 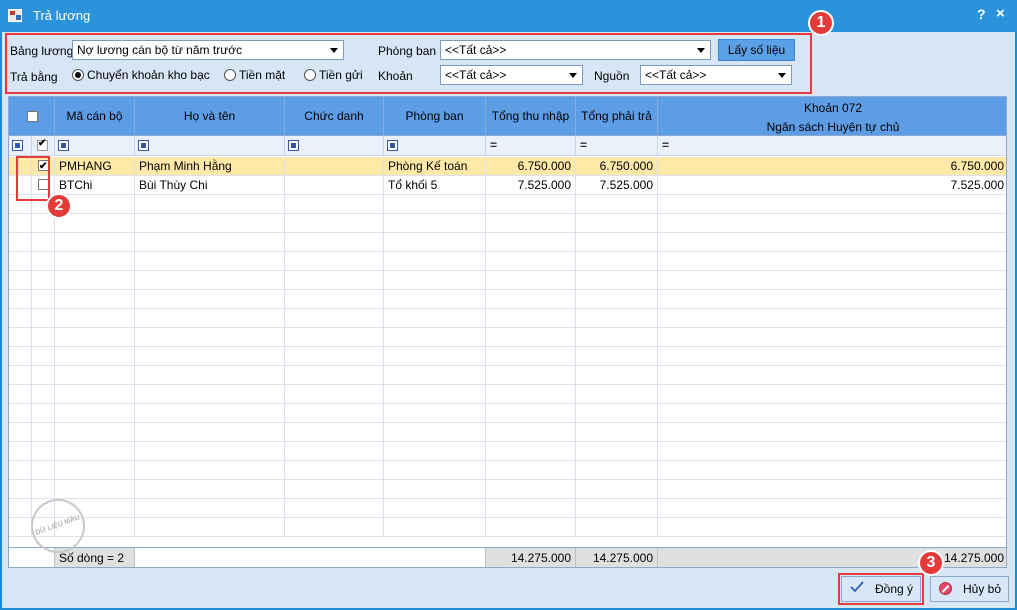 I want to click on header-tong-phai-tra: Tổng phải trả, so click(x=617, y=116).